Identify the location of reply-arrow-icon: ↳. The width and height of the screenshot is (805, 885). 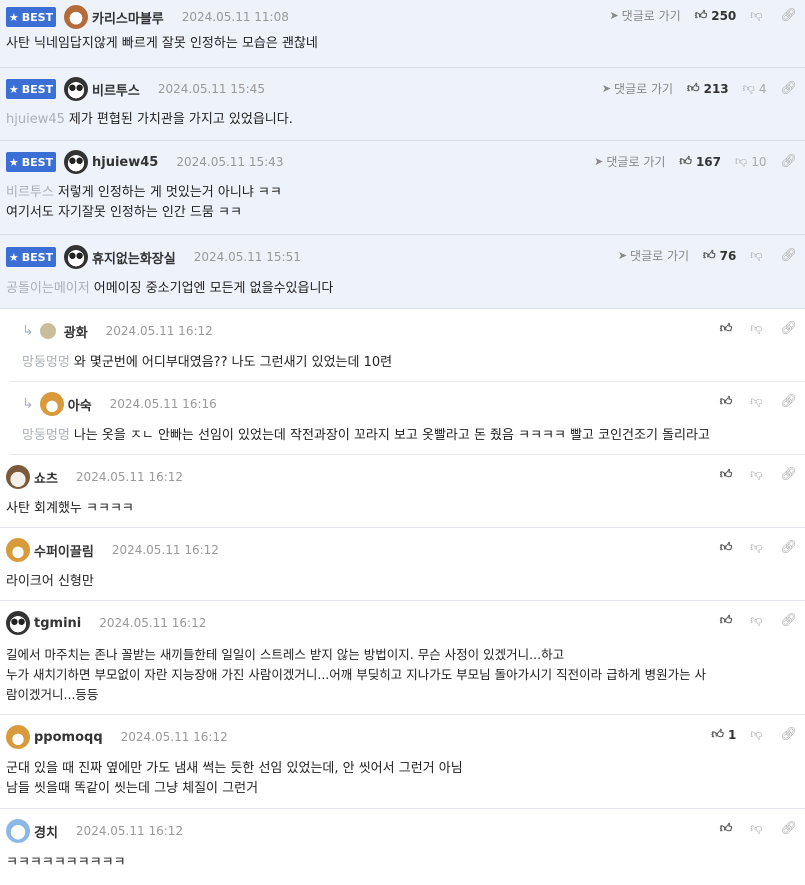
(28, 404).